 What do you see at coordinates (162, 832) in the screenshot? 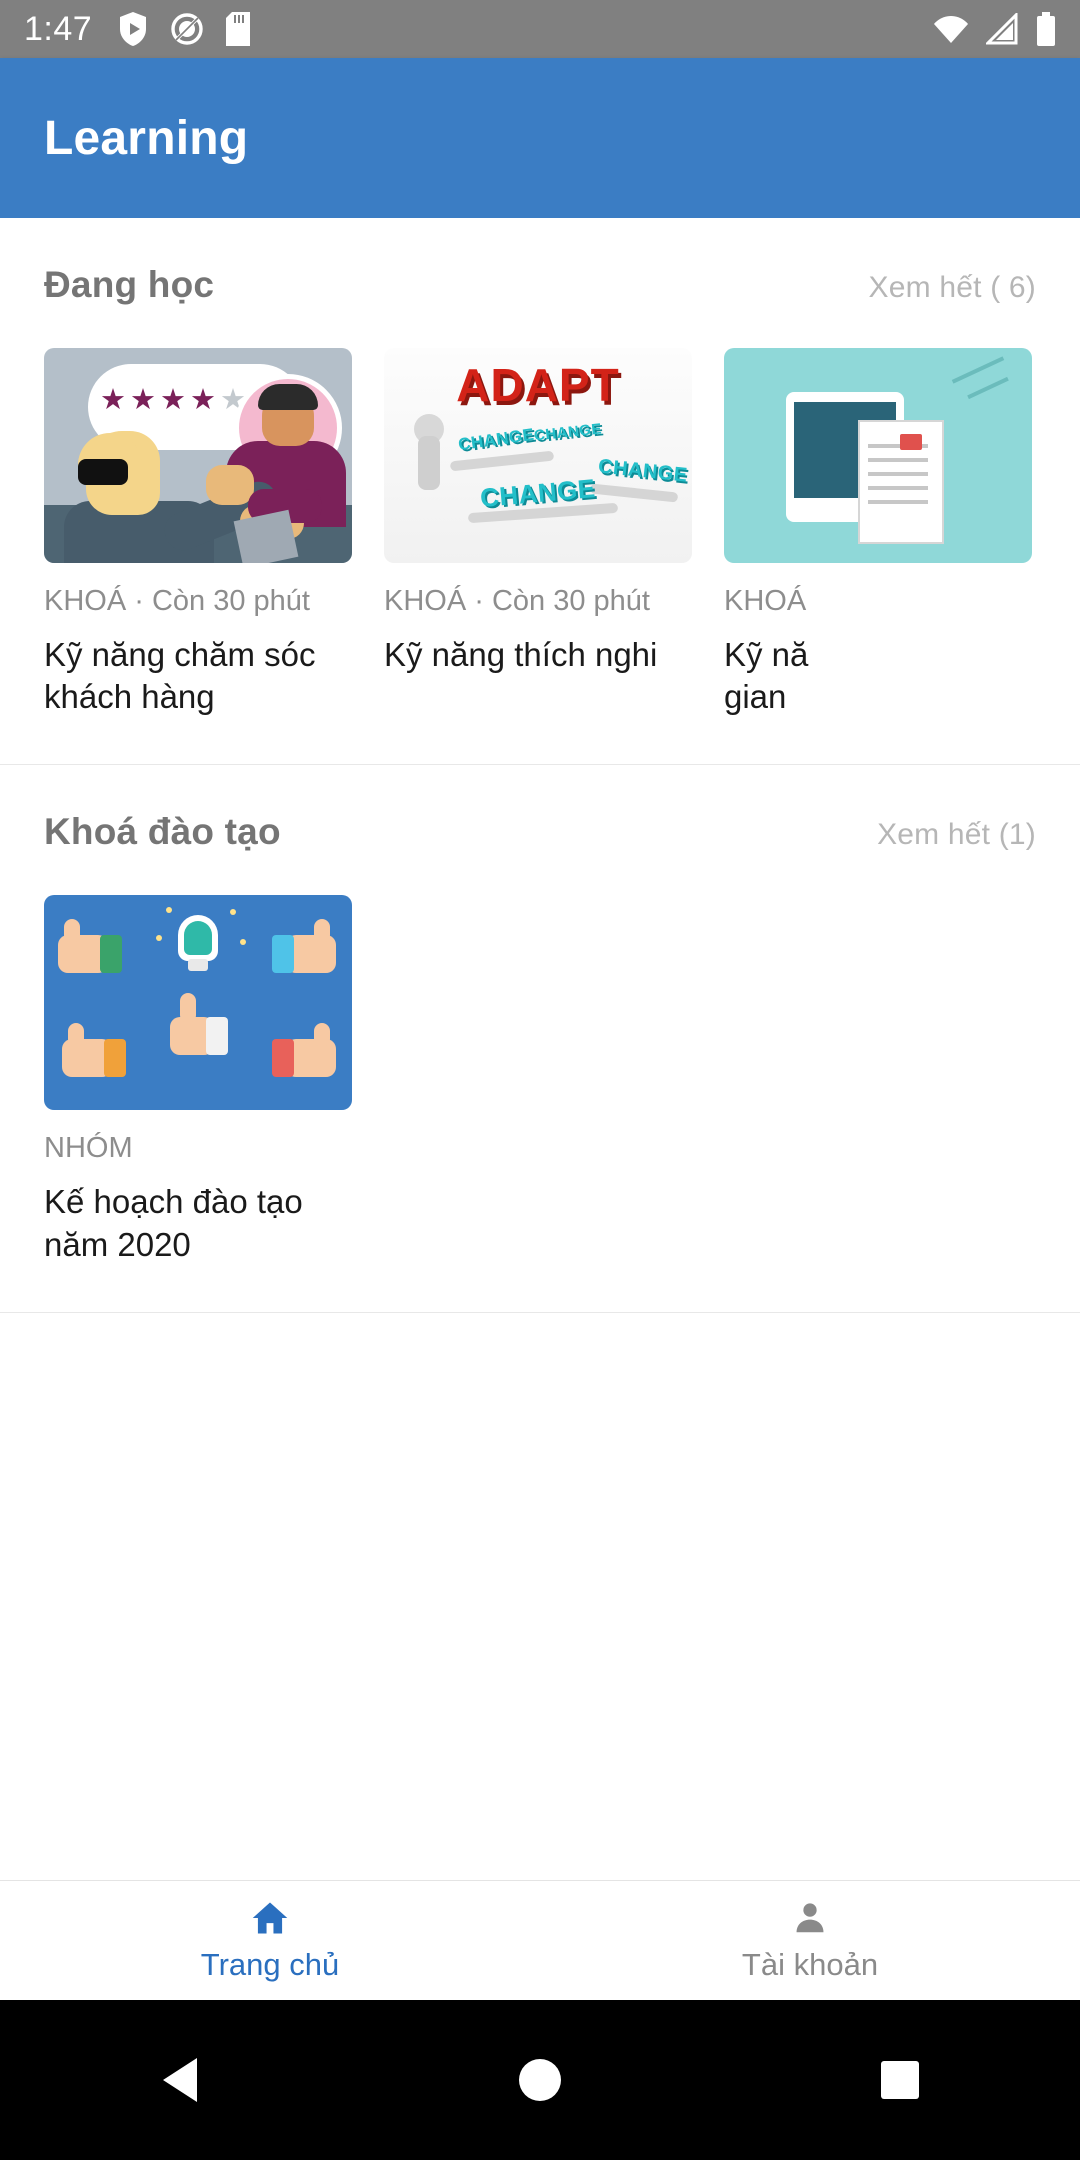
I see `section-title: Khoá đào tạo` at bounding box center [162, 832].